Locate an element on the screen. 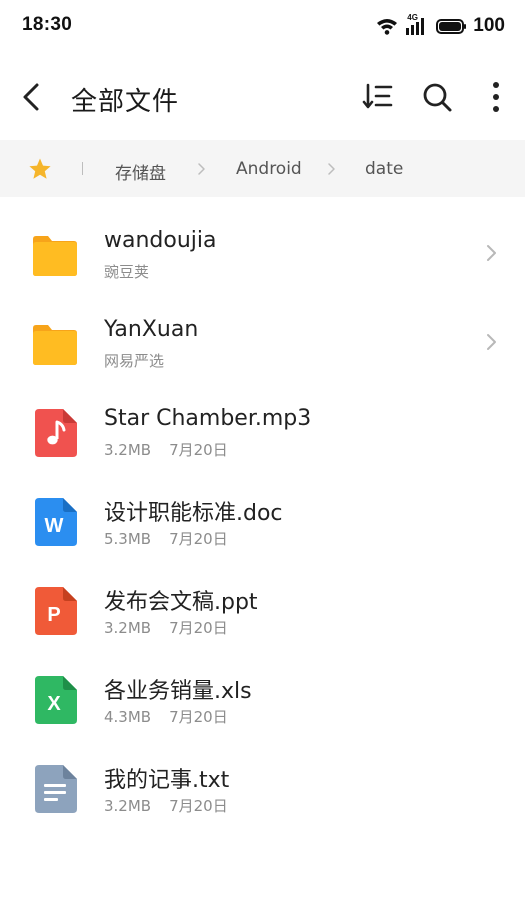  file-name: YanXuan is located at coordinates (151, 329).